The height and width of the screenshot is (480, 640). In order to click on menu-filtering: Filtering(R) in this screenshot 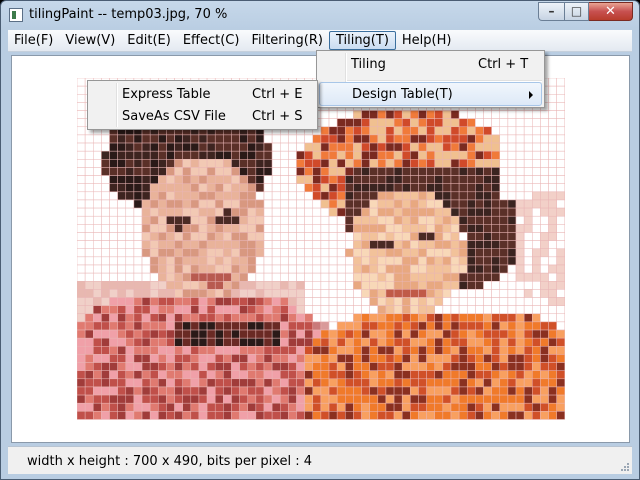, I will do `click(286, 40)`.